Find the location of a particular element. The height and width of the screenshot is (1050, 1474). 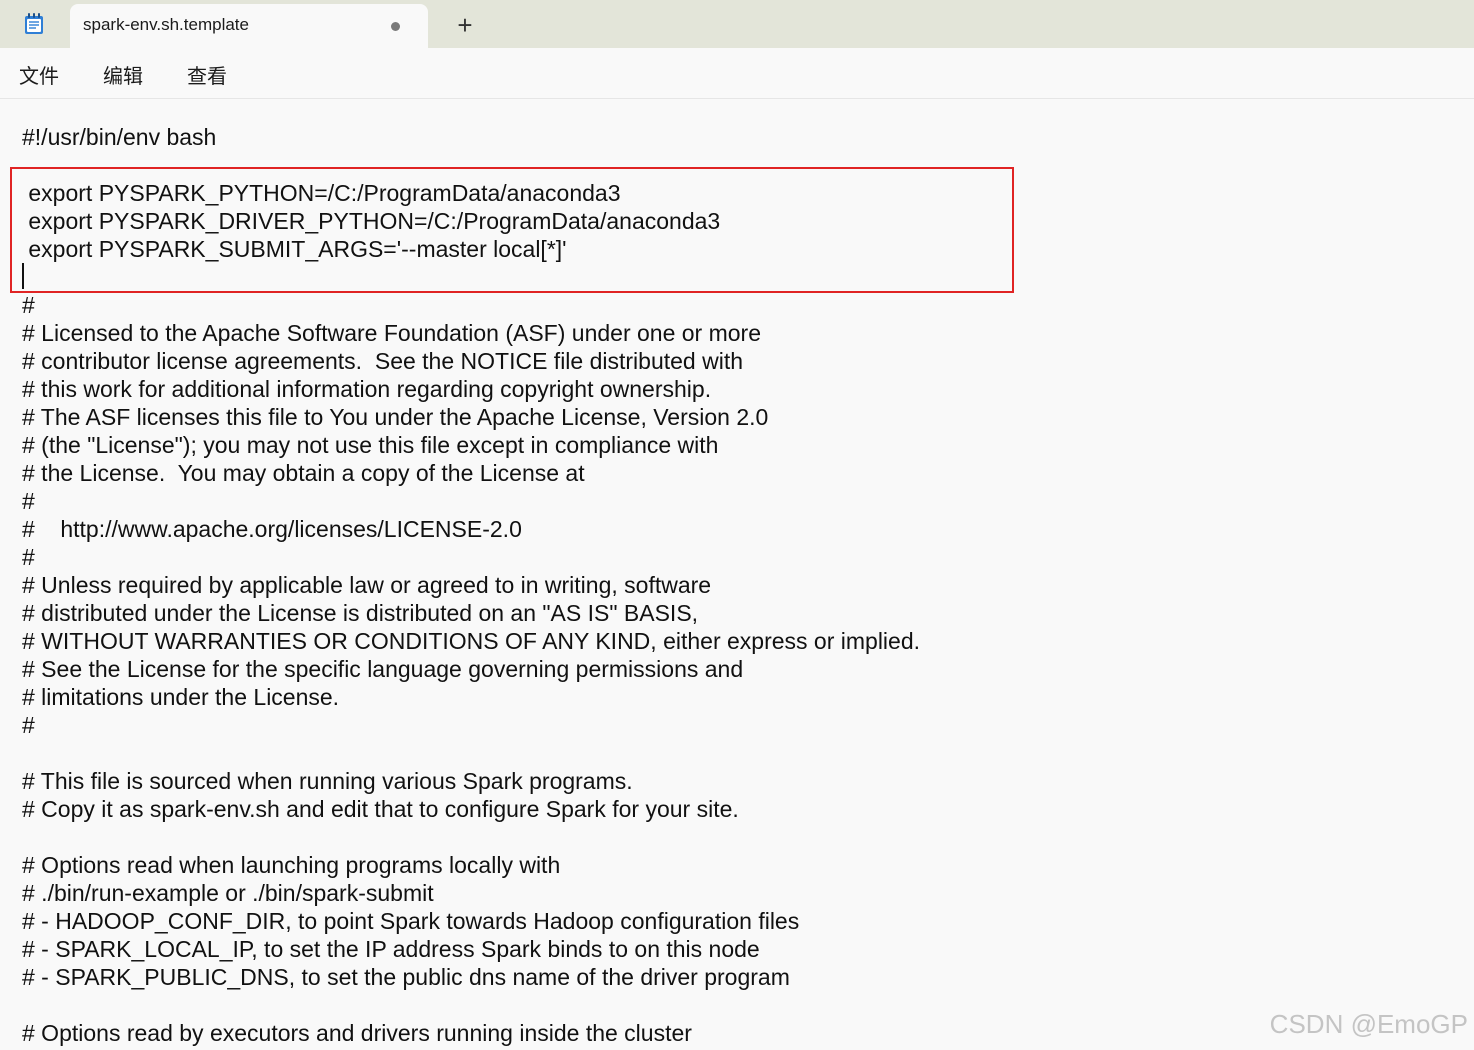

menu-view: 查看 is located at coordinates (207, 74).